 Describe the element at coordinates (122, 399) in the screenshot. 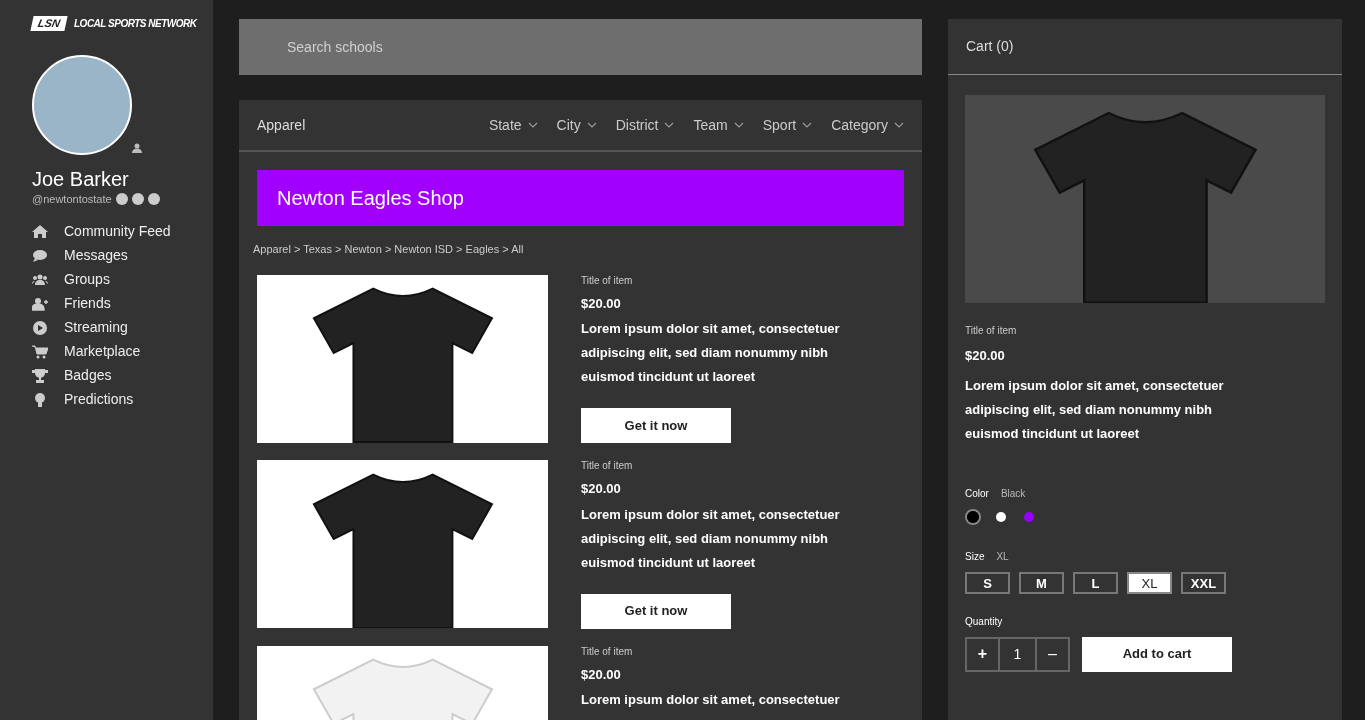

I see `nav-item: Predictions` at that location.